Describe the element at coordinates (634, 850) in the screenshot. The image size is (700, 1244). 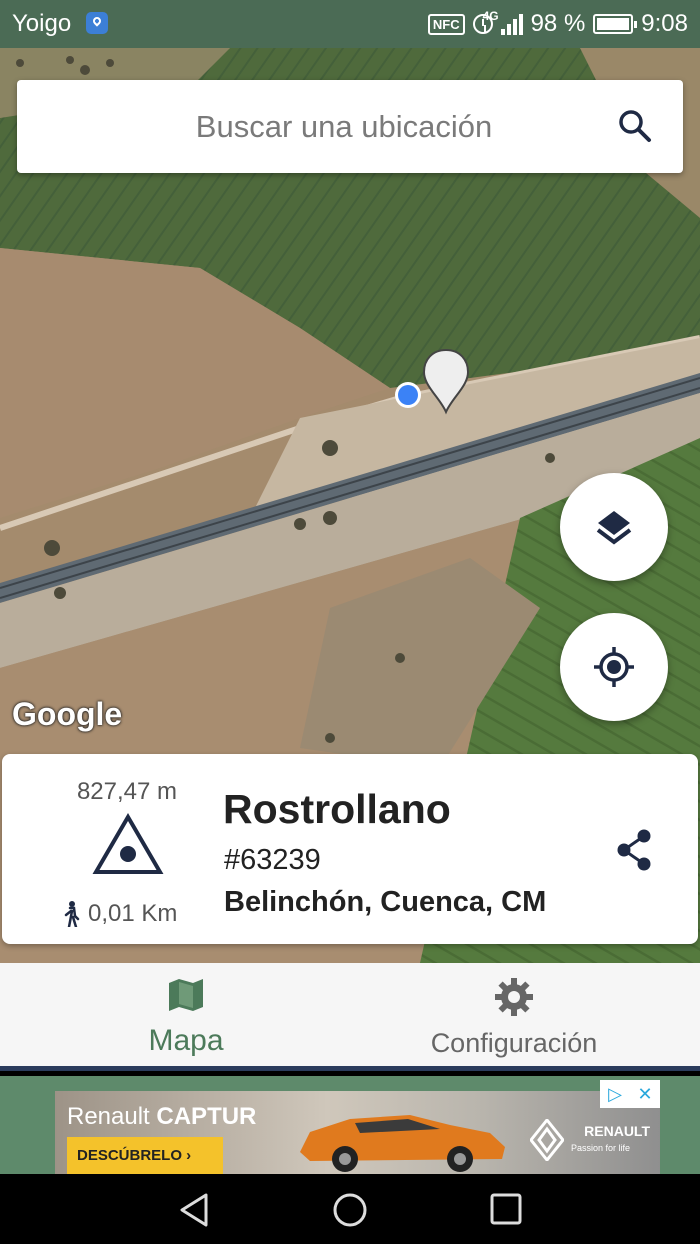
I see `share-icon` at that location.